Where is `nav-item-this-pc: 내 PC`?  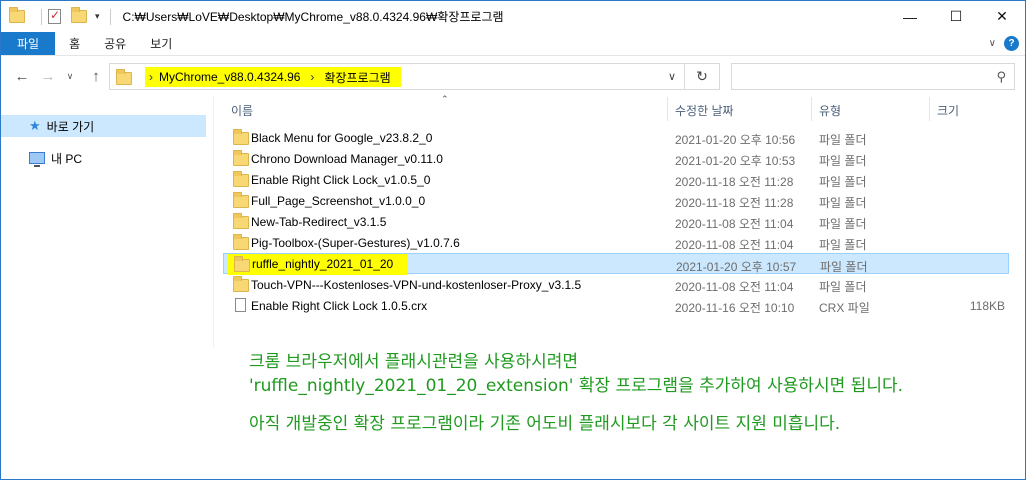 nav-item-this-pc: 내 PC is located at coordinates (103, 158).